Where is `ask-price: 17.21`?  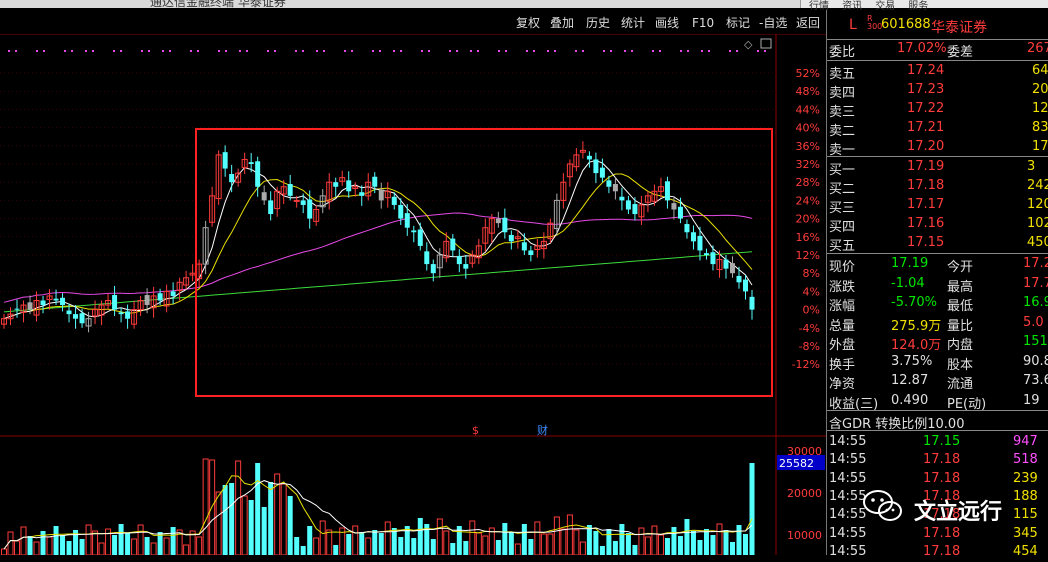 ask-price: 17.21 is located at coordinates (926, 127).